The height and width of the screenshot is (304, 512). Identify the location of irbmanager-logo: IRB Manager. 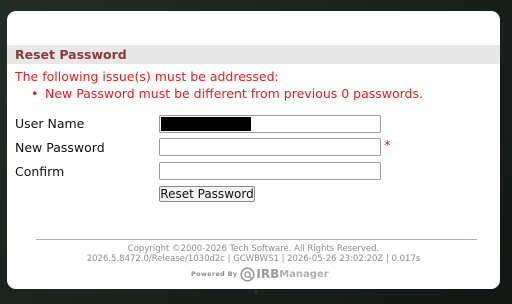
(284, 274).